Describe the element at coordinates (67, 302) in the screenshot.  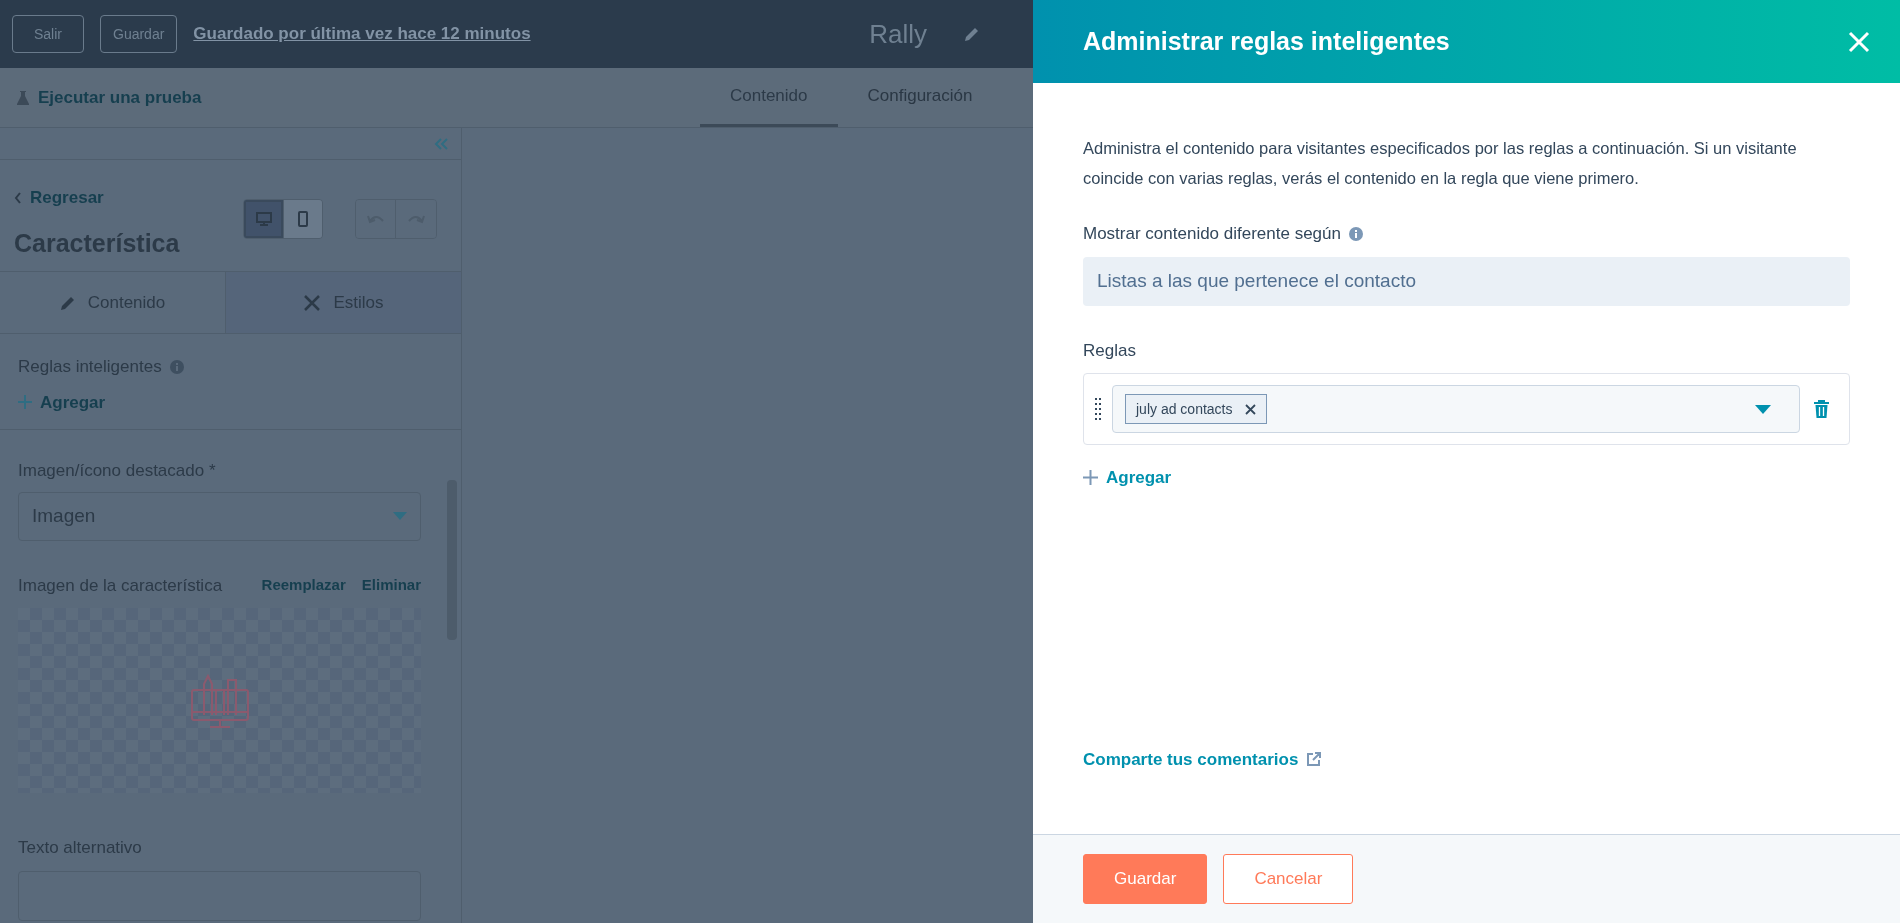
I see `pencil-icon` at that location.